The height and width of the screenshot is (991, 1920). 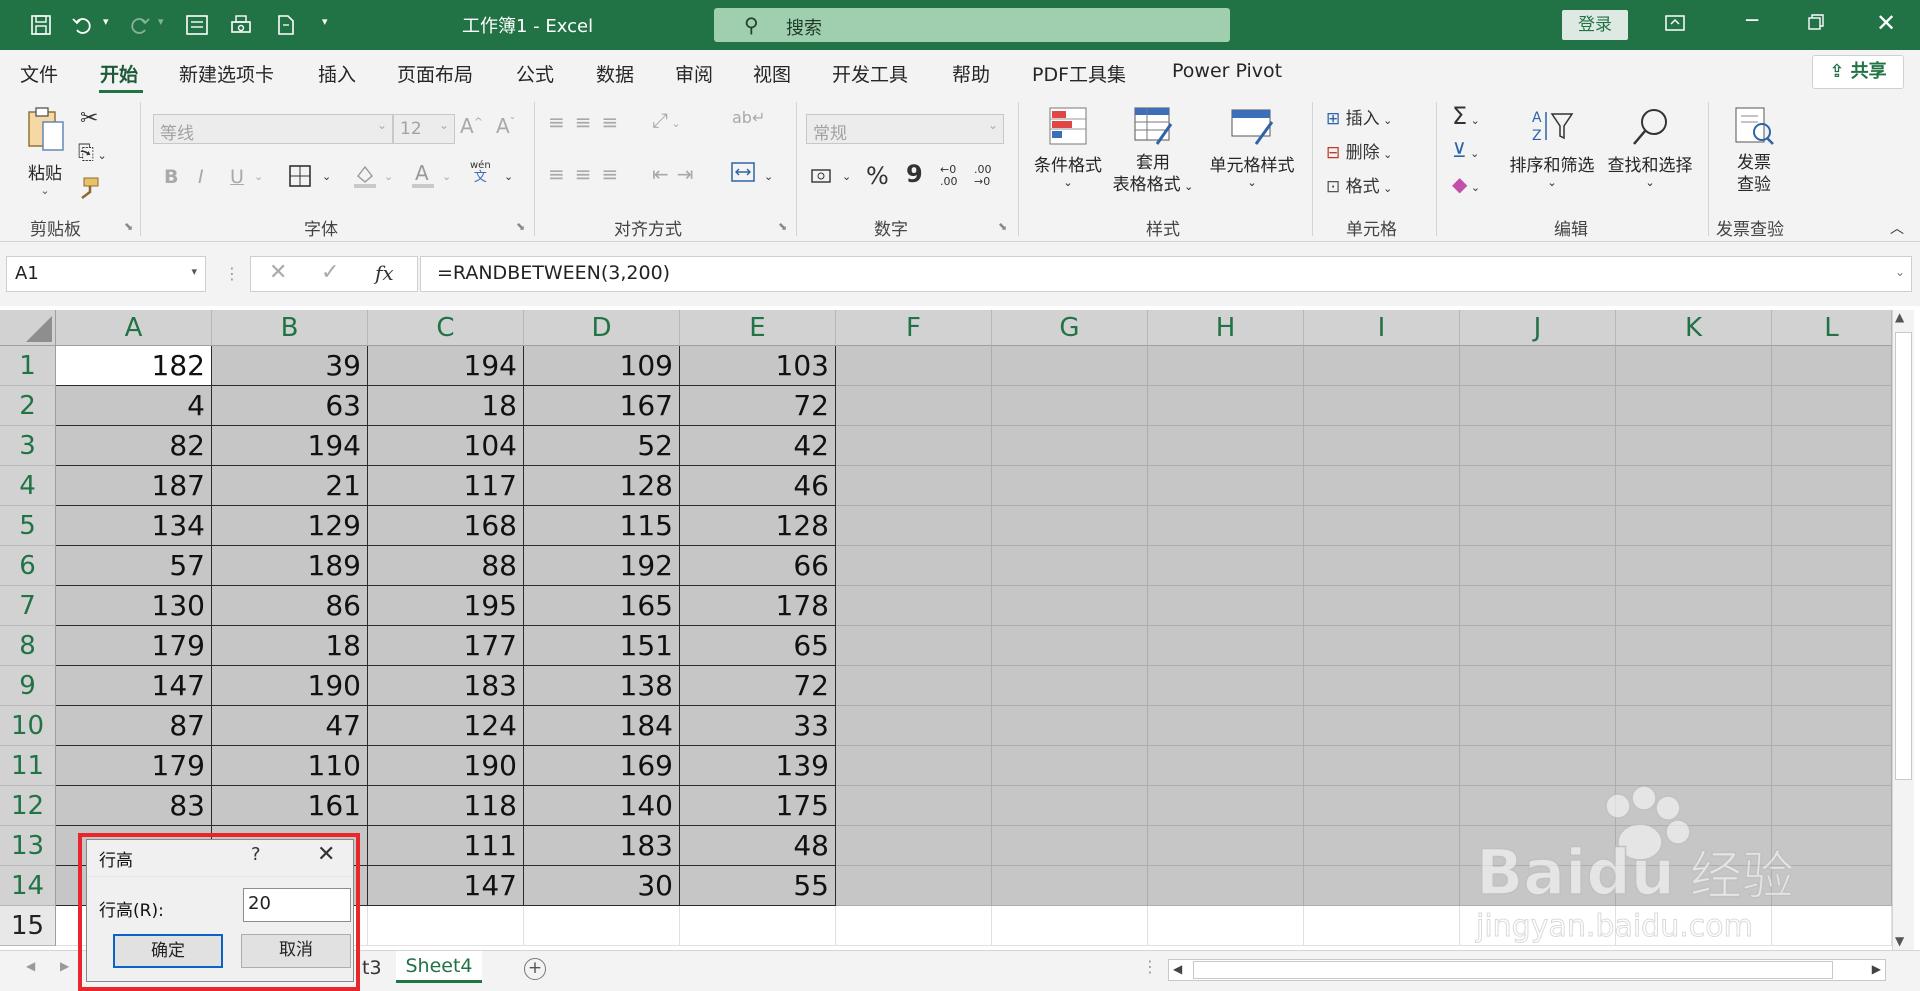 What do you see at coordinates (258, 176) in the screenshot?
I see `underline-dropdown-icon: ⌄` at bounding box center [258, 176].